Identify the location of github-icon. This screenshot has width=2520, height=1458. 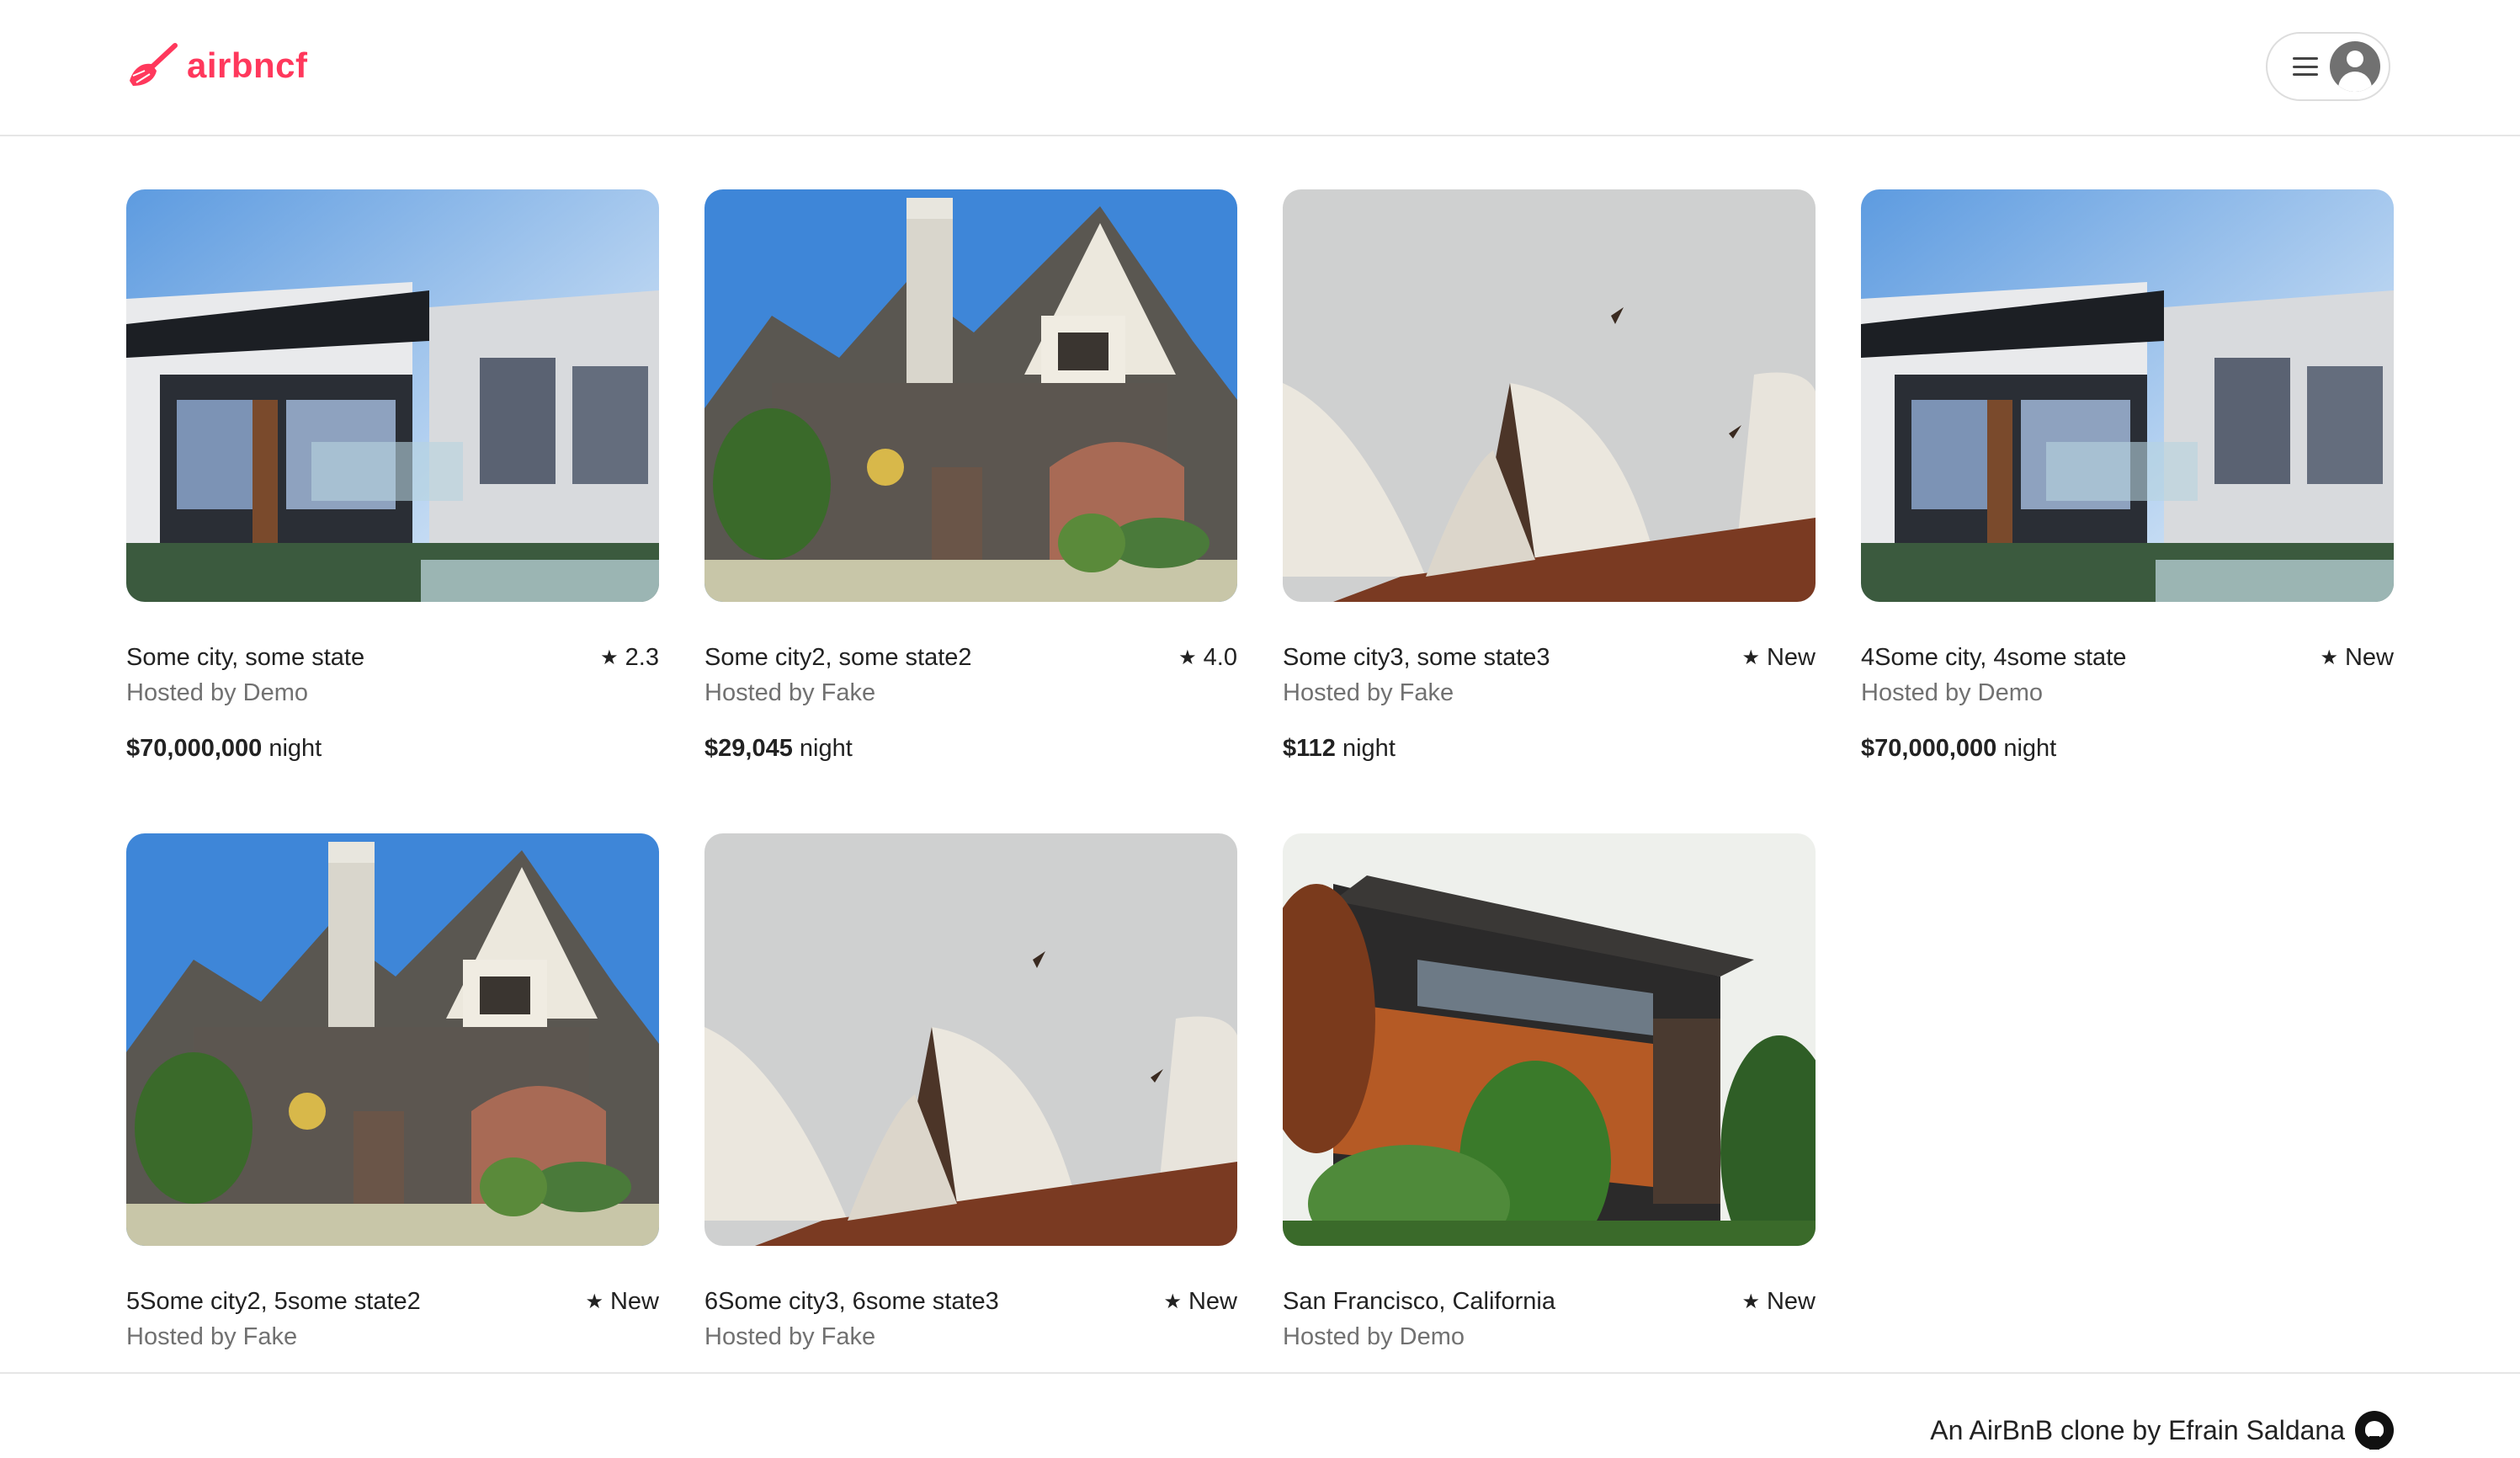
(2374, 1430).